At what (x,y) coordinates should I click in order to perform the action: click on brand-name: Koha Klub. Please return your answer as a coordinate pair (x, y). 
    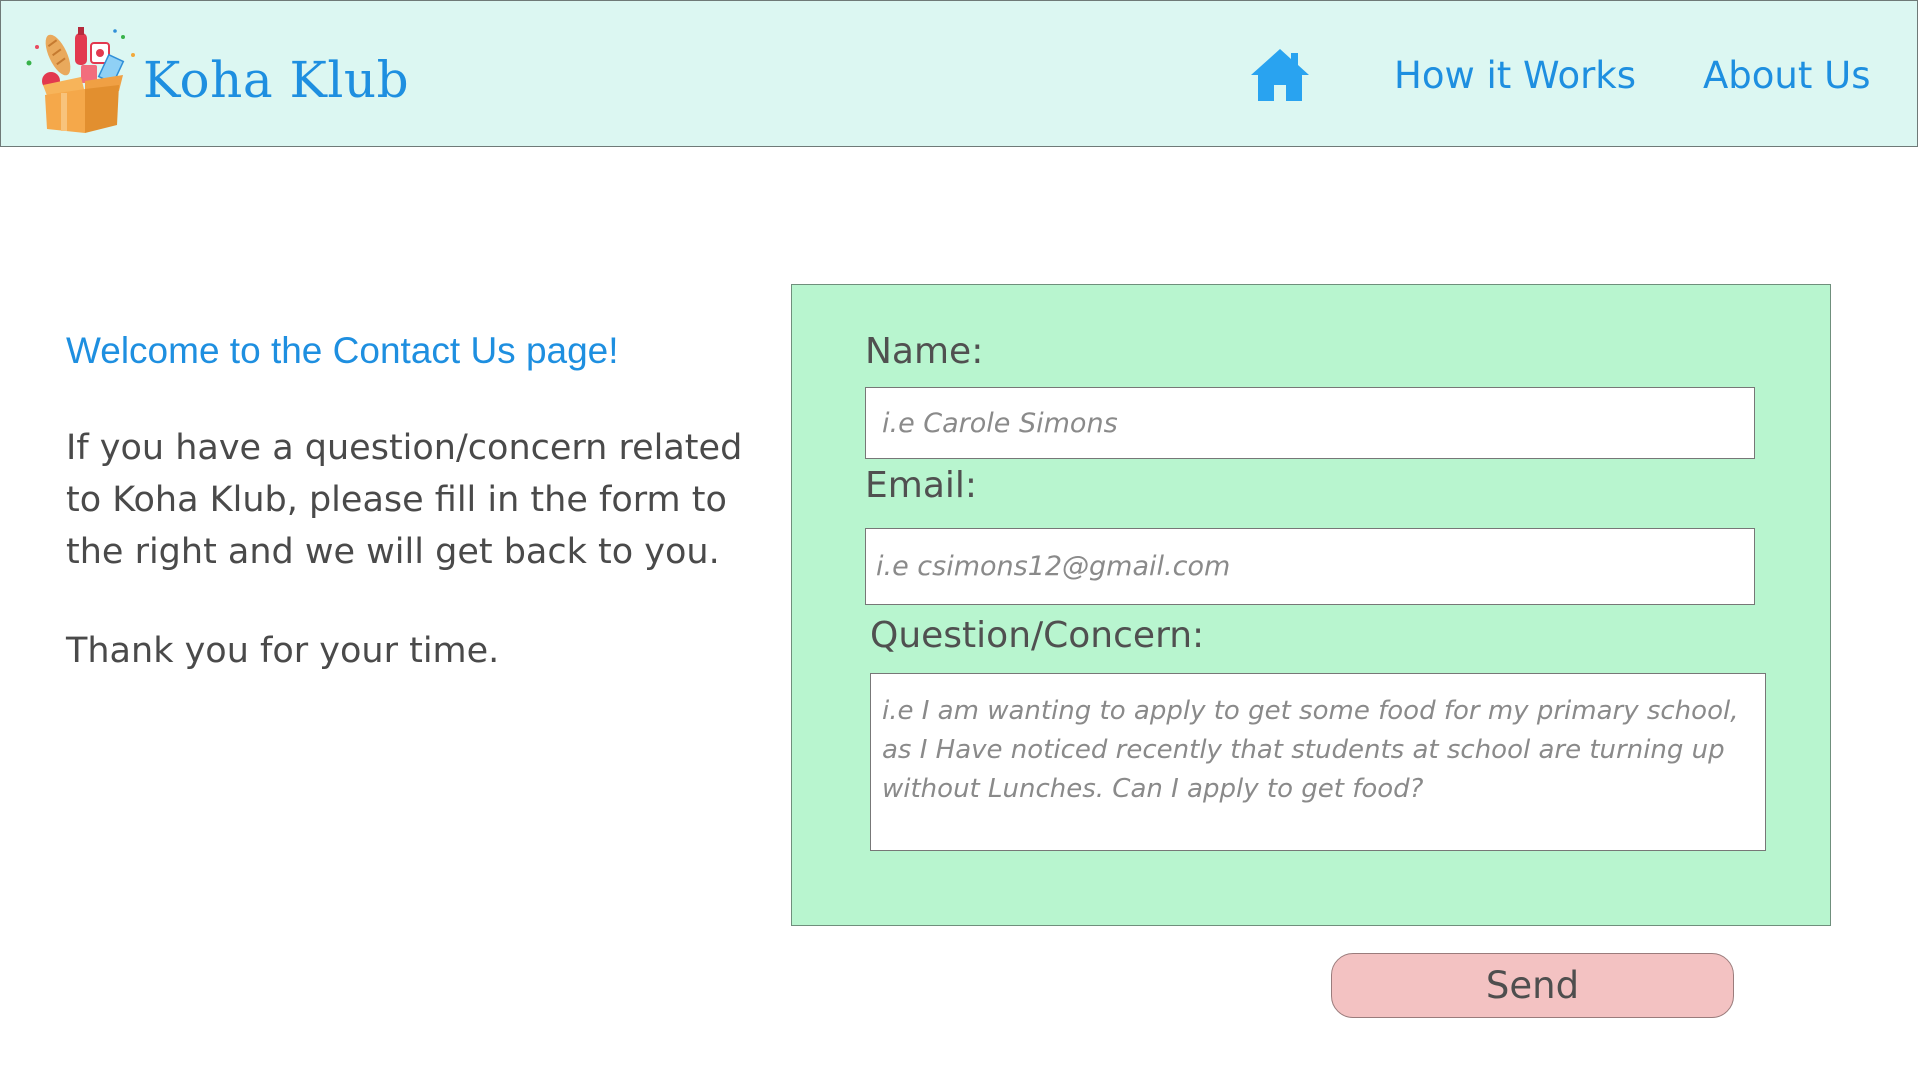
    Looking at the image, I should click on (276, 80).